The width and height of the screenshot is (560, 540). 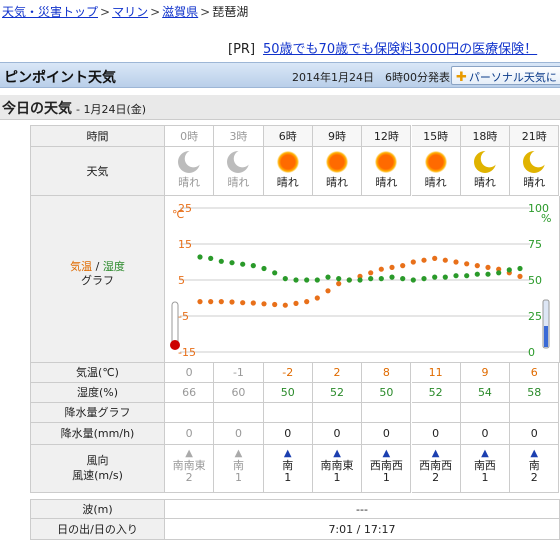 I want to click on ad-link: 50歳でも70歳でも保険料3000円の医療保険！, so click(x=400, y=49).